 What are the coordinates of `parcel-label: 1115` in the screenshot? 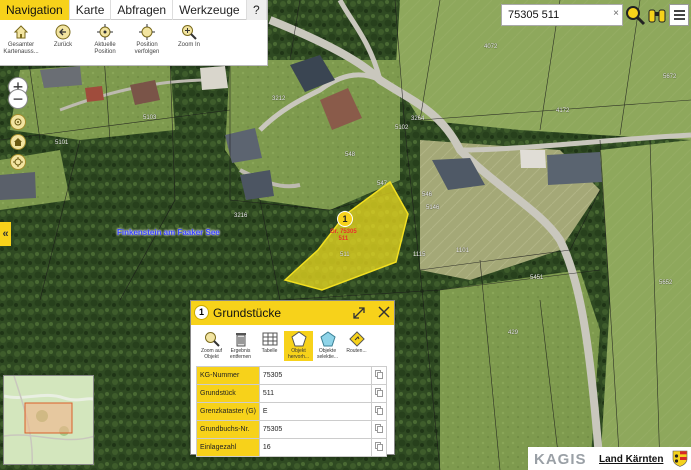 It's located at (419, 255).